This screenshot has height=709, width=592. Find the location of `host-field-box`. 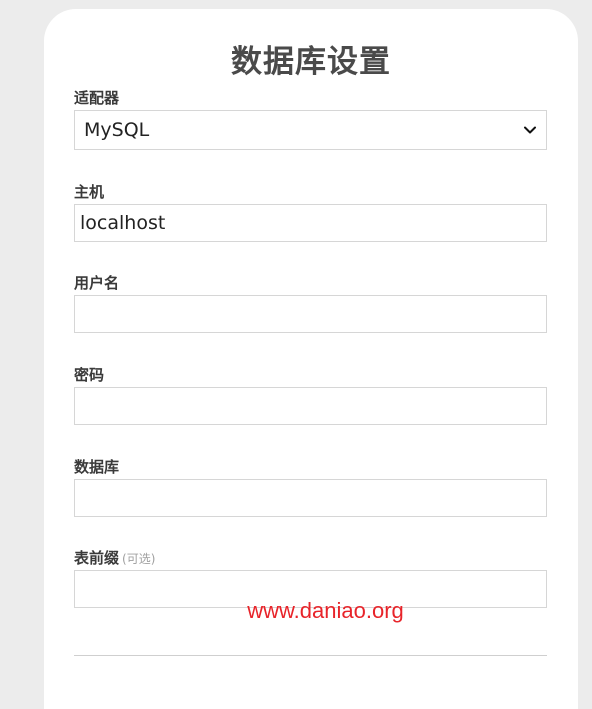

host-field-box is located at coordinates (310, 223).